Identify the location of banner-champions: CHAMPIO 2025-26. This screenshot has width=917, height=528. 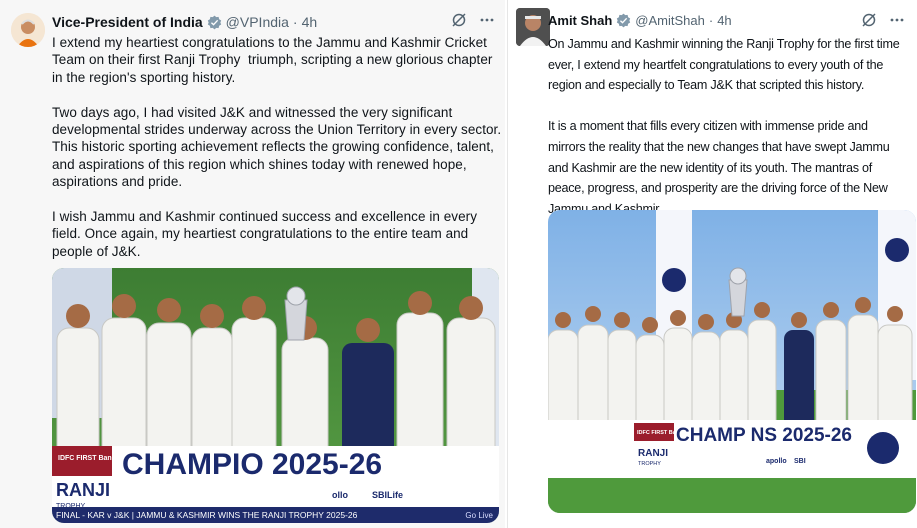
(252, 464).